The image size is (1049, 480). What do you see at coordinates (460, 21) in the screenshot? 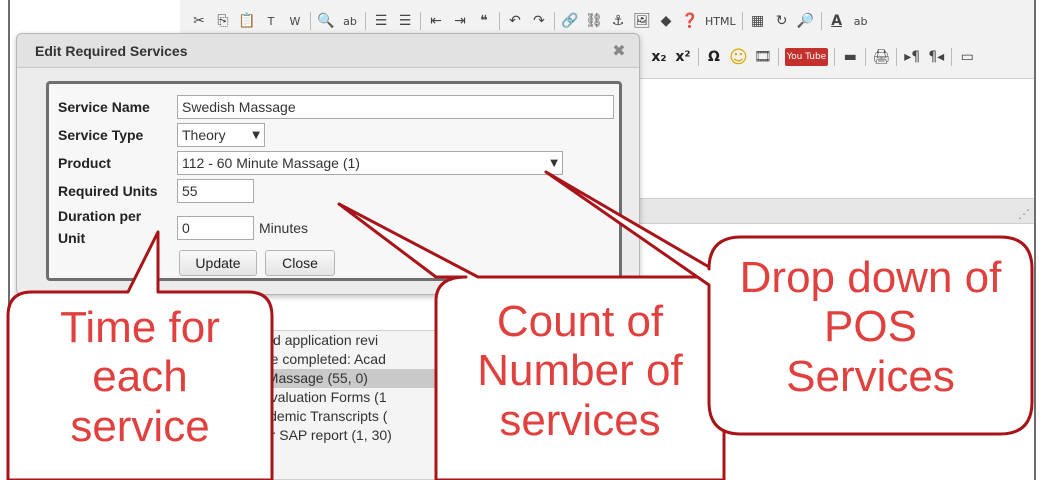
I see `toolbar-button-icon: ⇥` at bounding box center [460, 21].